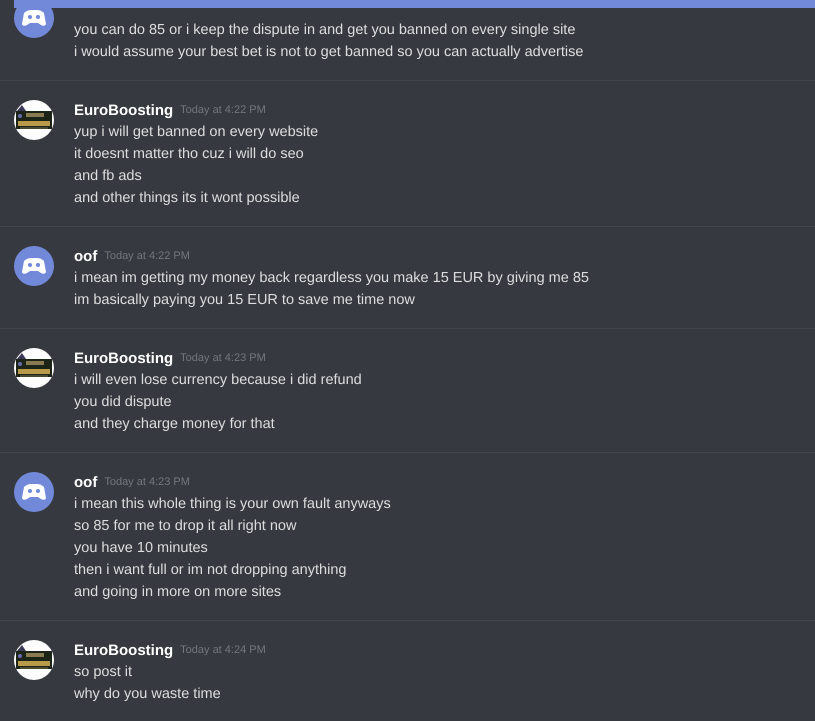 Image resolution: width=815 pixels, height=721 pixels. I want to click on message-text: and other things its it wont possible, so click(187, 198).